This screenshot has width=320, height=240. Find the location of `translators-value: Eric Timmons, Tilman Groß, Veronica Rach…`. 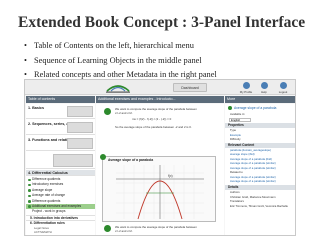

translators-value: Eric Timmons, Tilman Groß, Veronica Rach… is located at coordinates (259, 205).